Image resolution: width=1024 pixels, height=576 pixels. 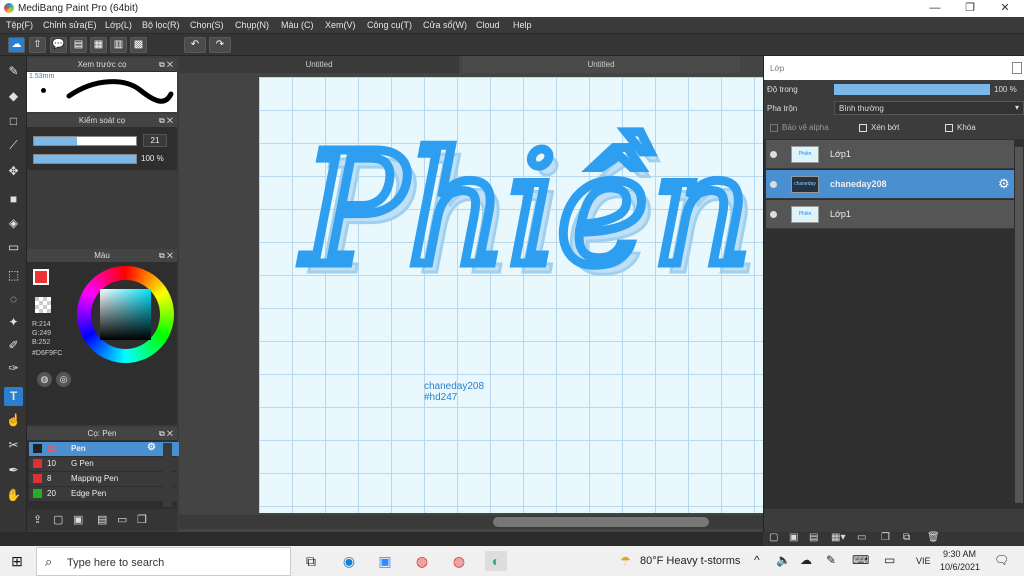 I want to click on layer-opacity-slider, so click(x=912, y=89).